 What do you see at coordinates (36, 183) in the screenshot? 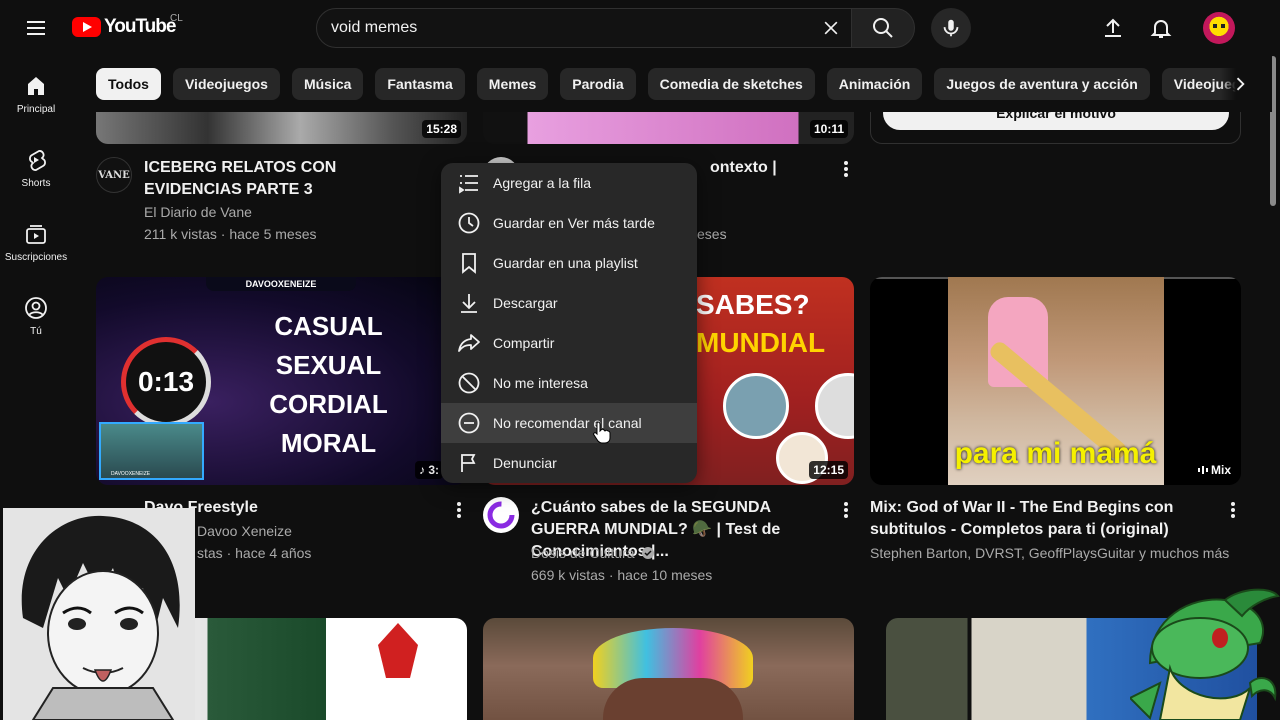
I see `sidebar-item-label: Shorts` at bounding box center [36, 183].